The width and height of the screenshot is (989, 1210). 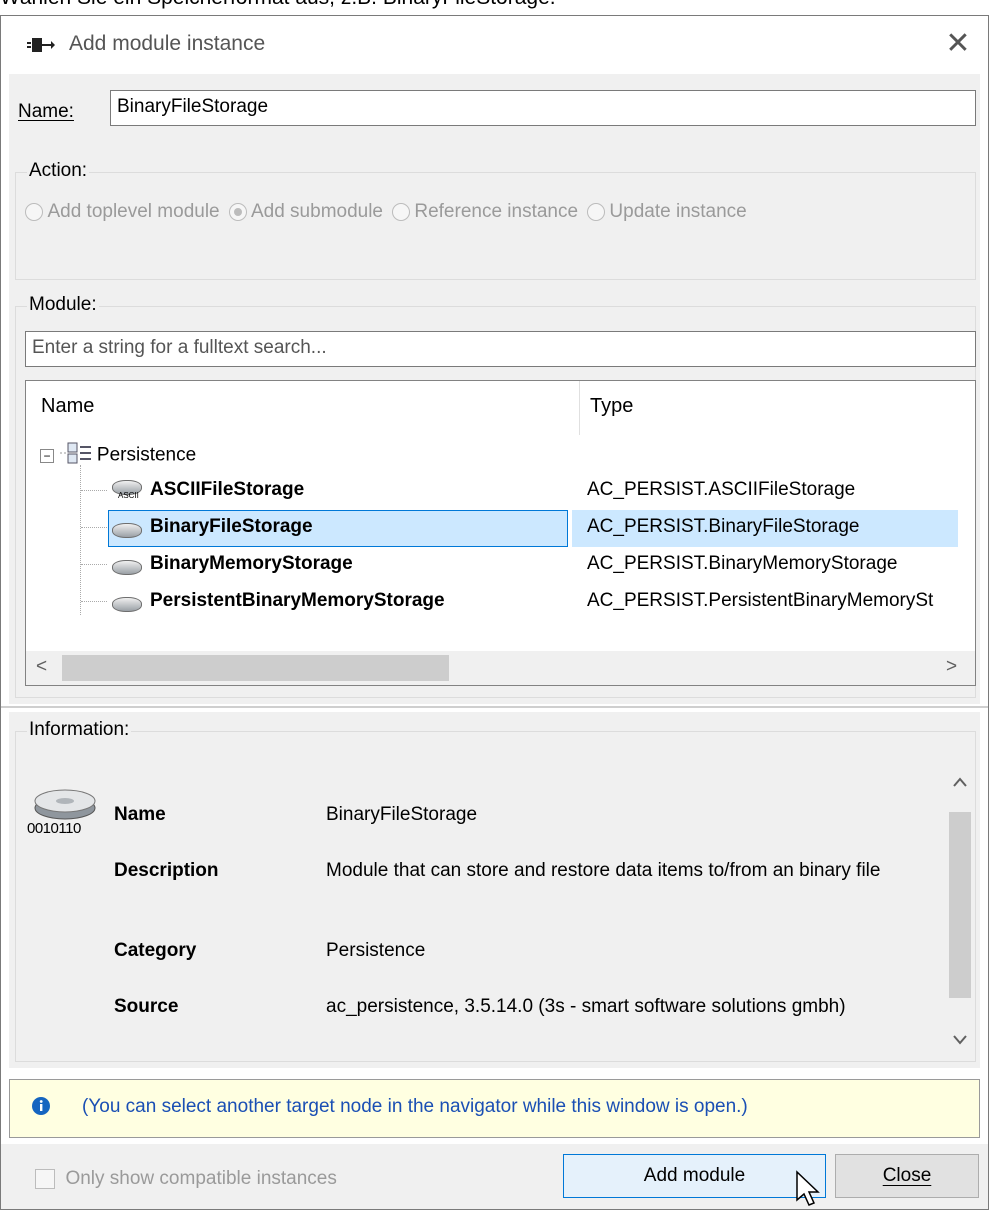 I want to click on module-name: BinaryMemoryStorage, so click(x=251, y=563).